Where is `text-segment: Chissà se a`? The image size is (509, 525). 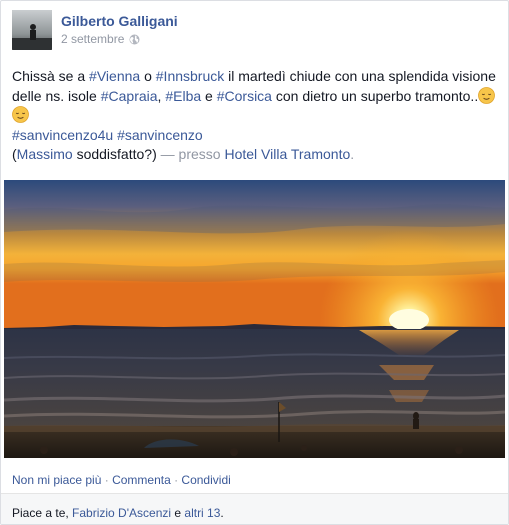 text-segment: Chissà se a is located at coordinates (51, 76).